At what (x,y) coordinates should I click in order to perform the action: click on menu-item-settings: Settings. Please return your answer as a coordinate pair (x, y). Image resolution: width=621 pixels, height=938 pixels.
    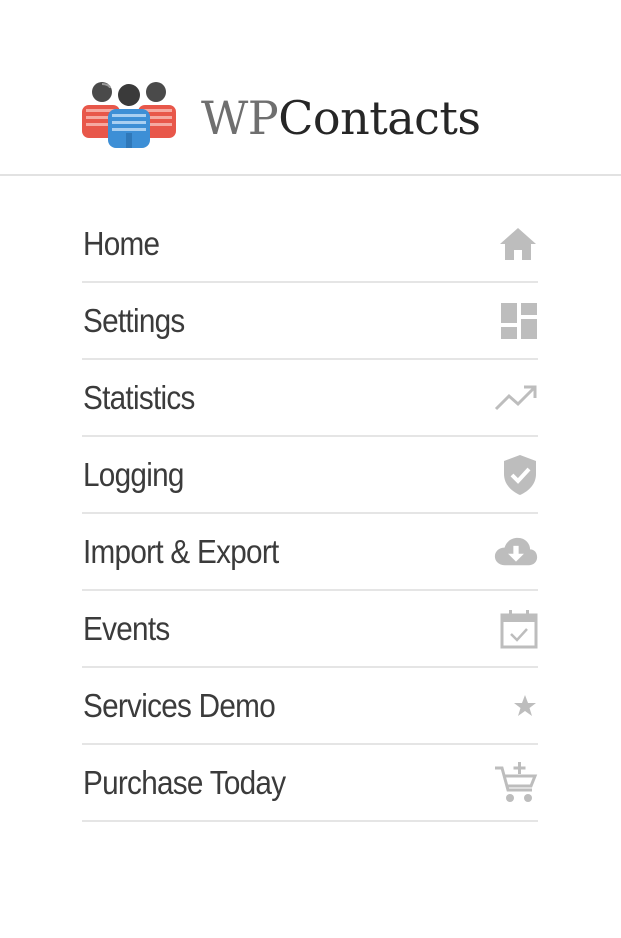
    Looking at the image, I should click on (310, 321).